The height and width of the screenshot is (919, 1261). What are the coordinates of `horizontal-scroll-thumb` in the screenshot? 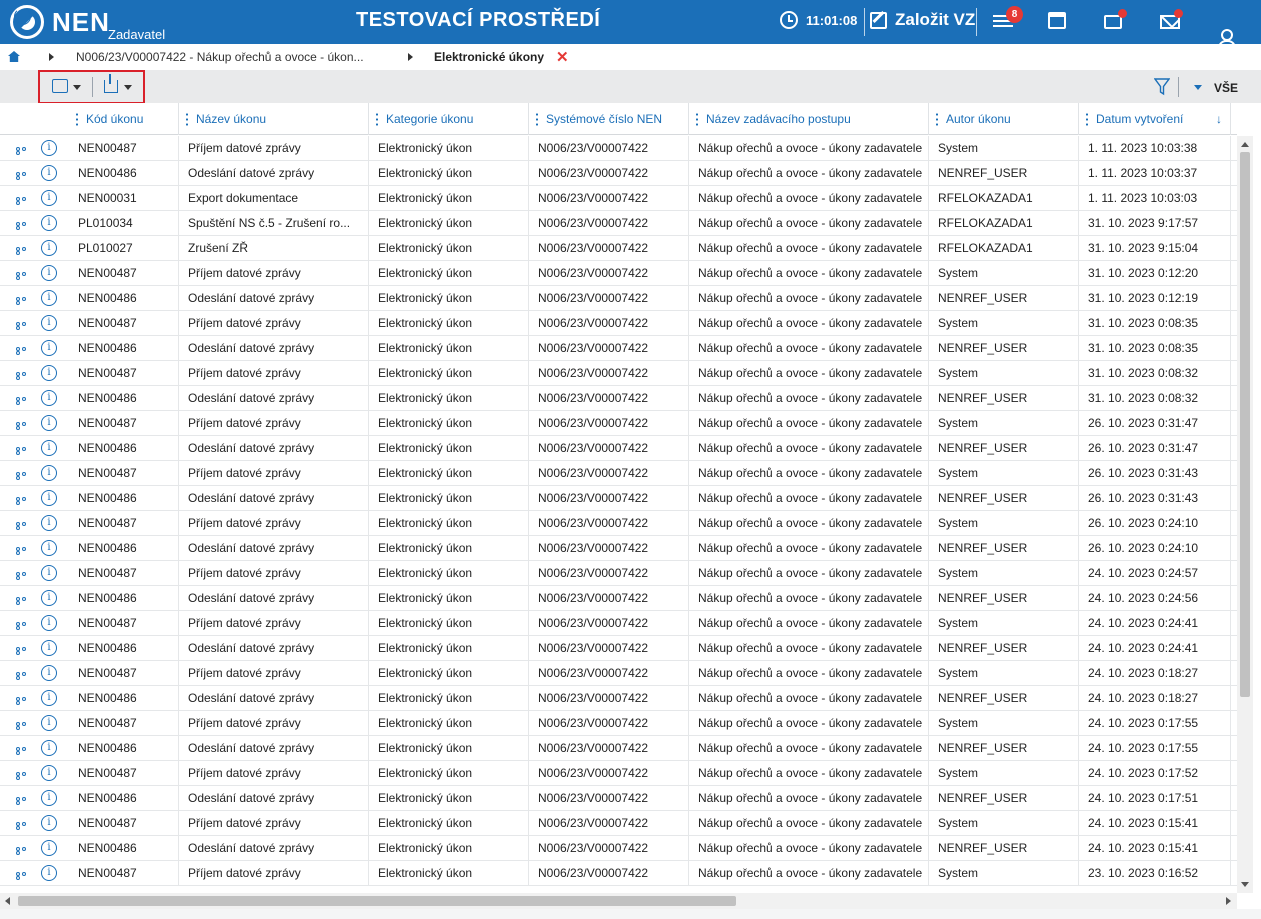 It's located at (377, 901).